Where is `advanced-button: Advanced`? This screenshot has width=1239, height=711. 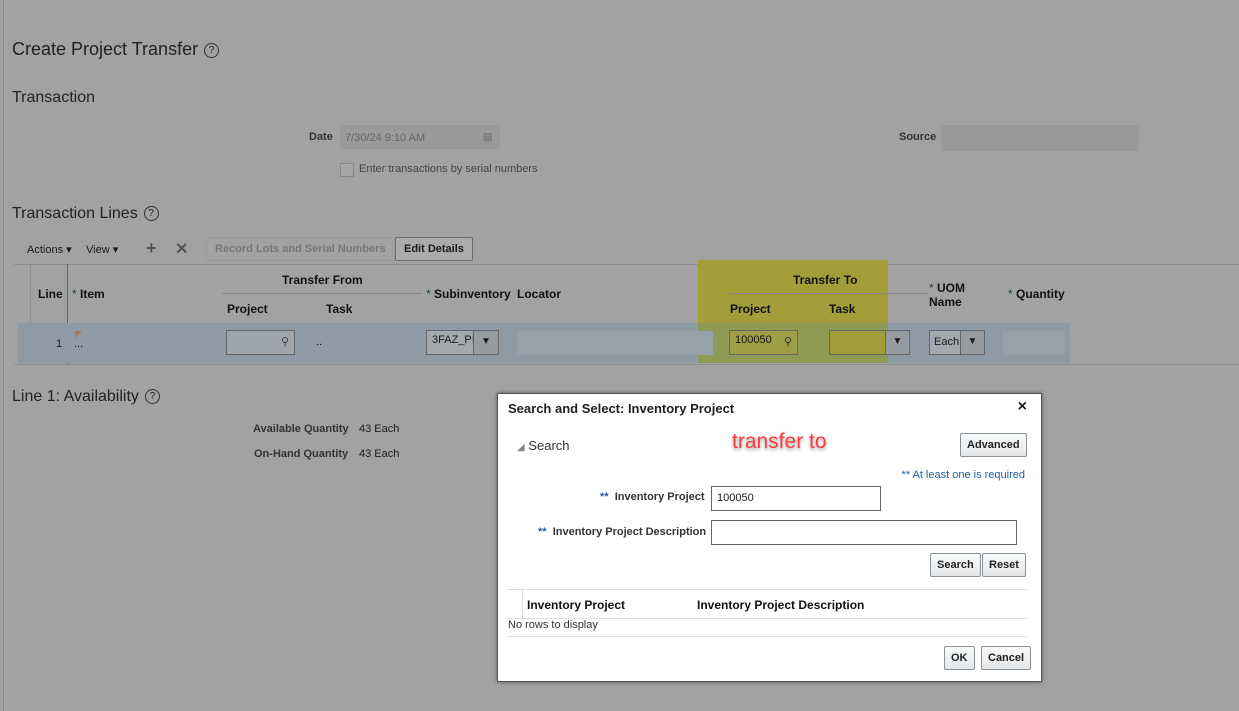
advanced-button: Advanced is located at coordinates (993, 445).